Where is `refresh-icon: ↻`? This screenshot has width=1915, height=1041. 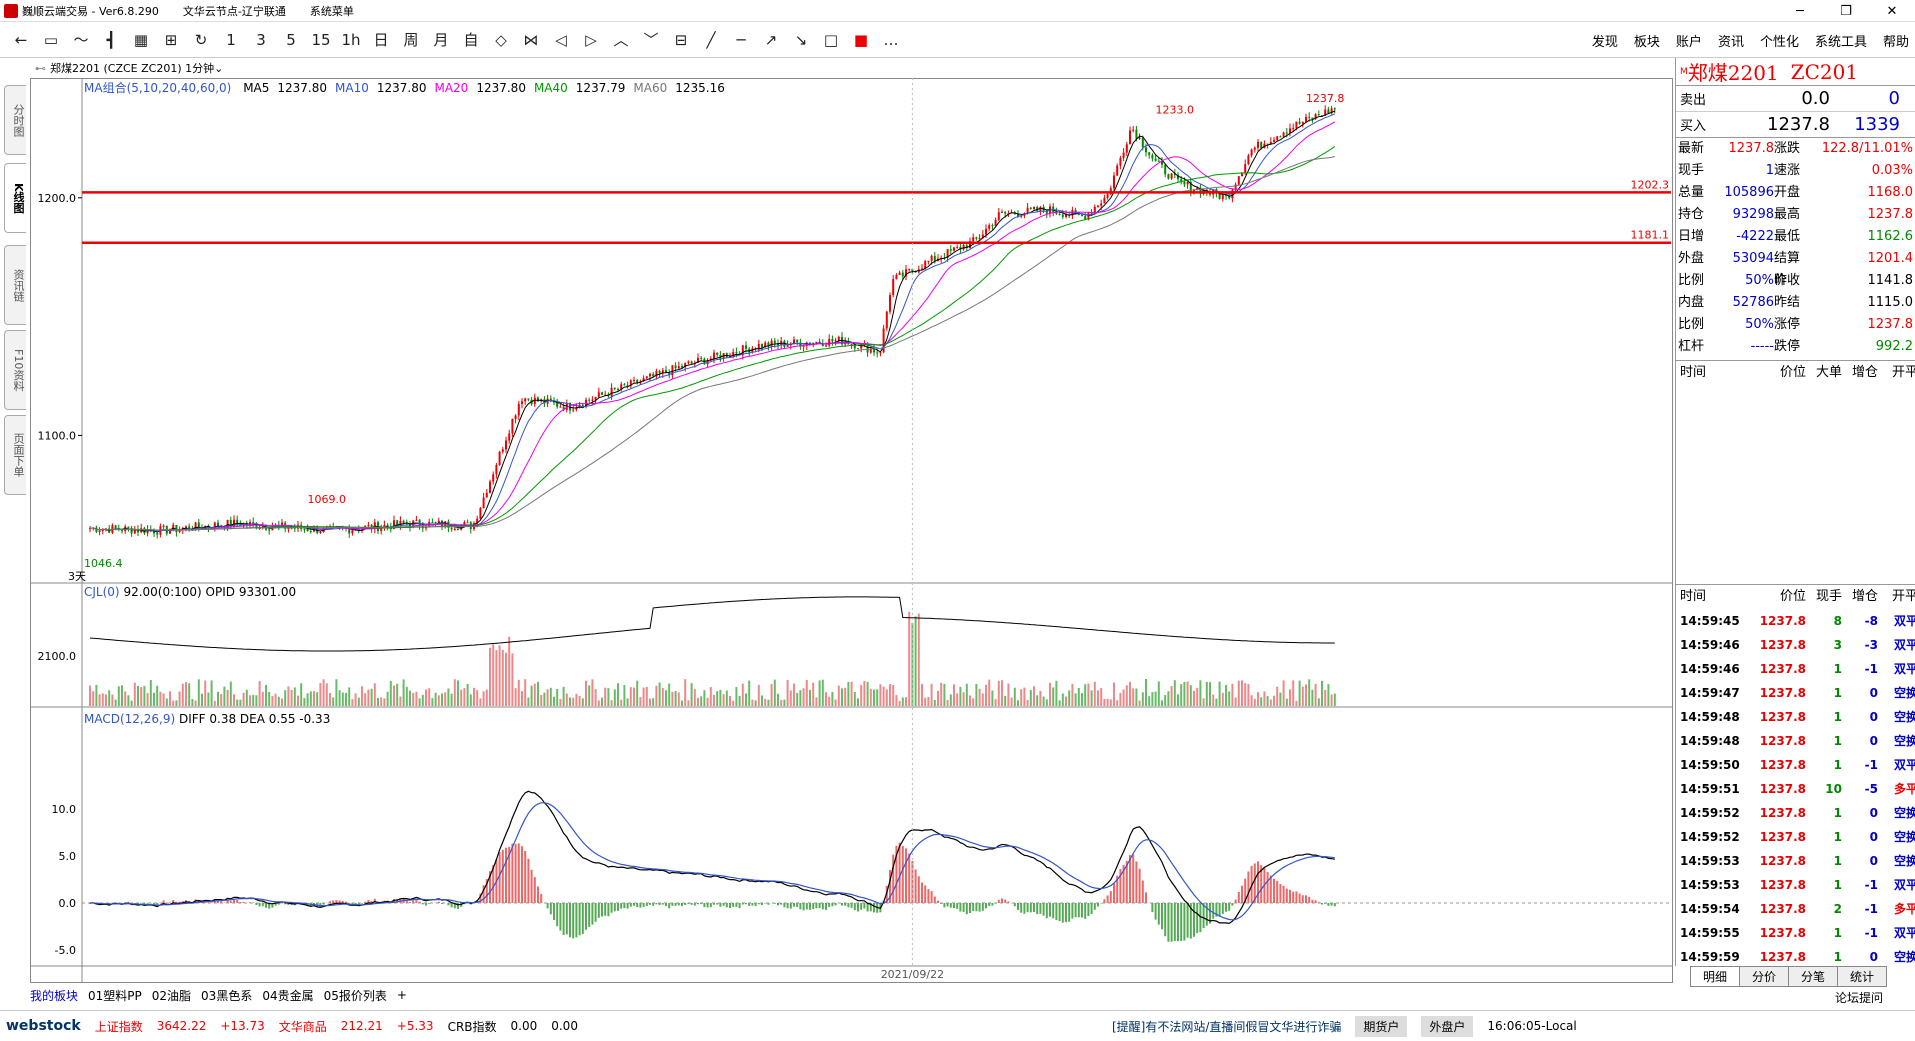 refresh-icon: ↻ is located at coordinates (201, 40).